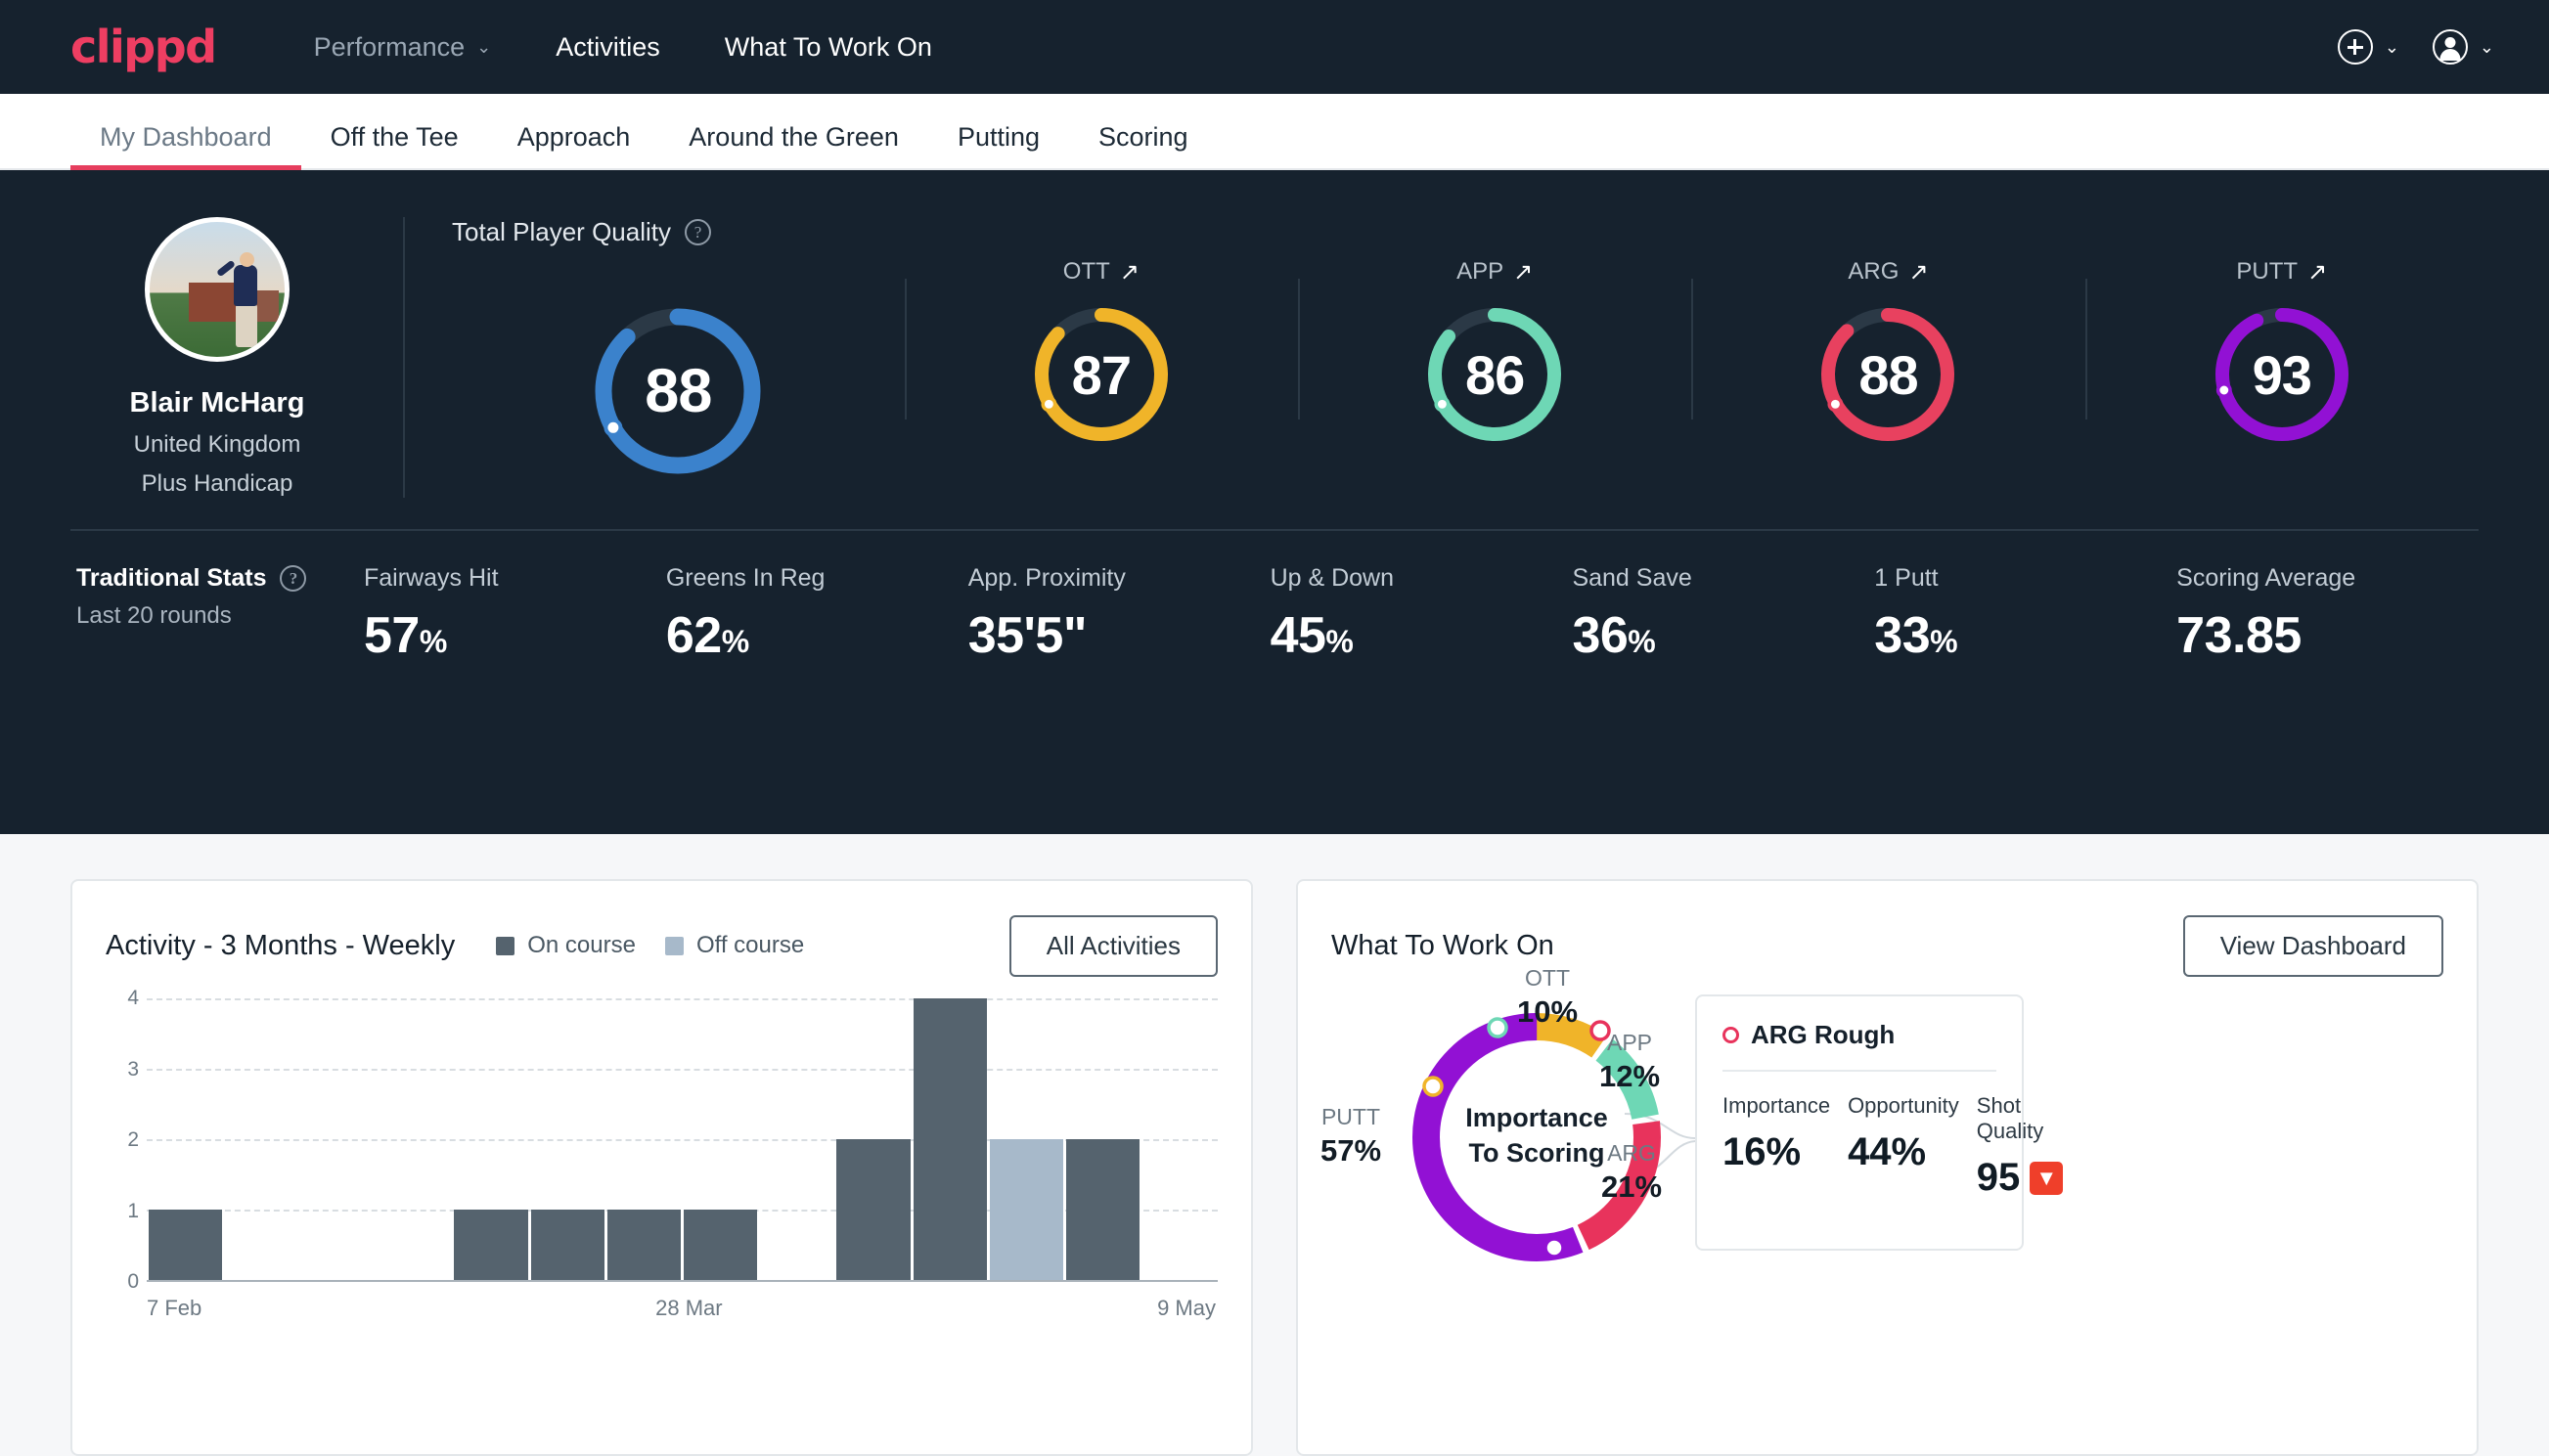  Describe the element at coordinates (1333, 578) in the screenshot. I see `stat-up-and-down-label: Up & Down` at that location.